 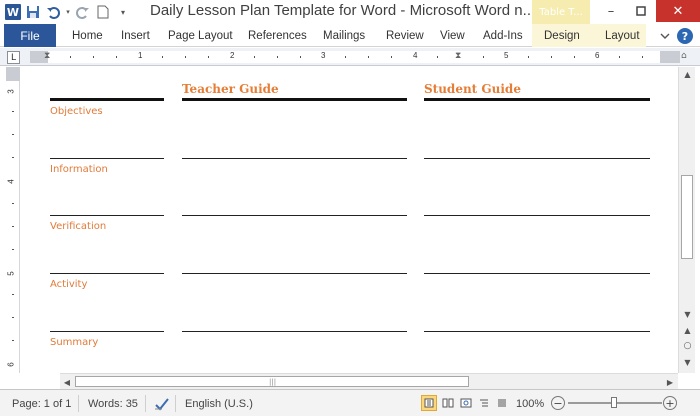 I want to click on zoom-out-icon: −, so click(x=558, y=403).